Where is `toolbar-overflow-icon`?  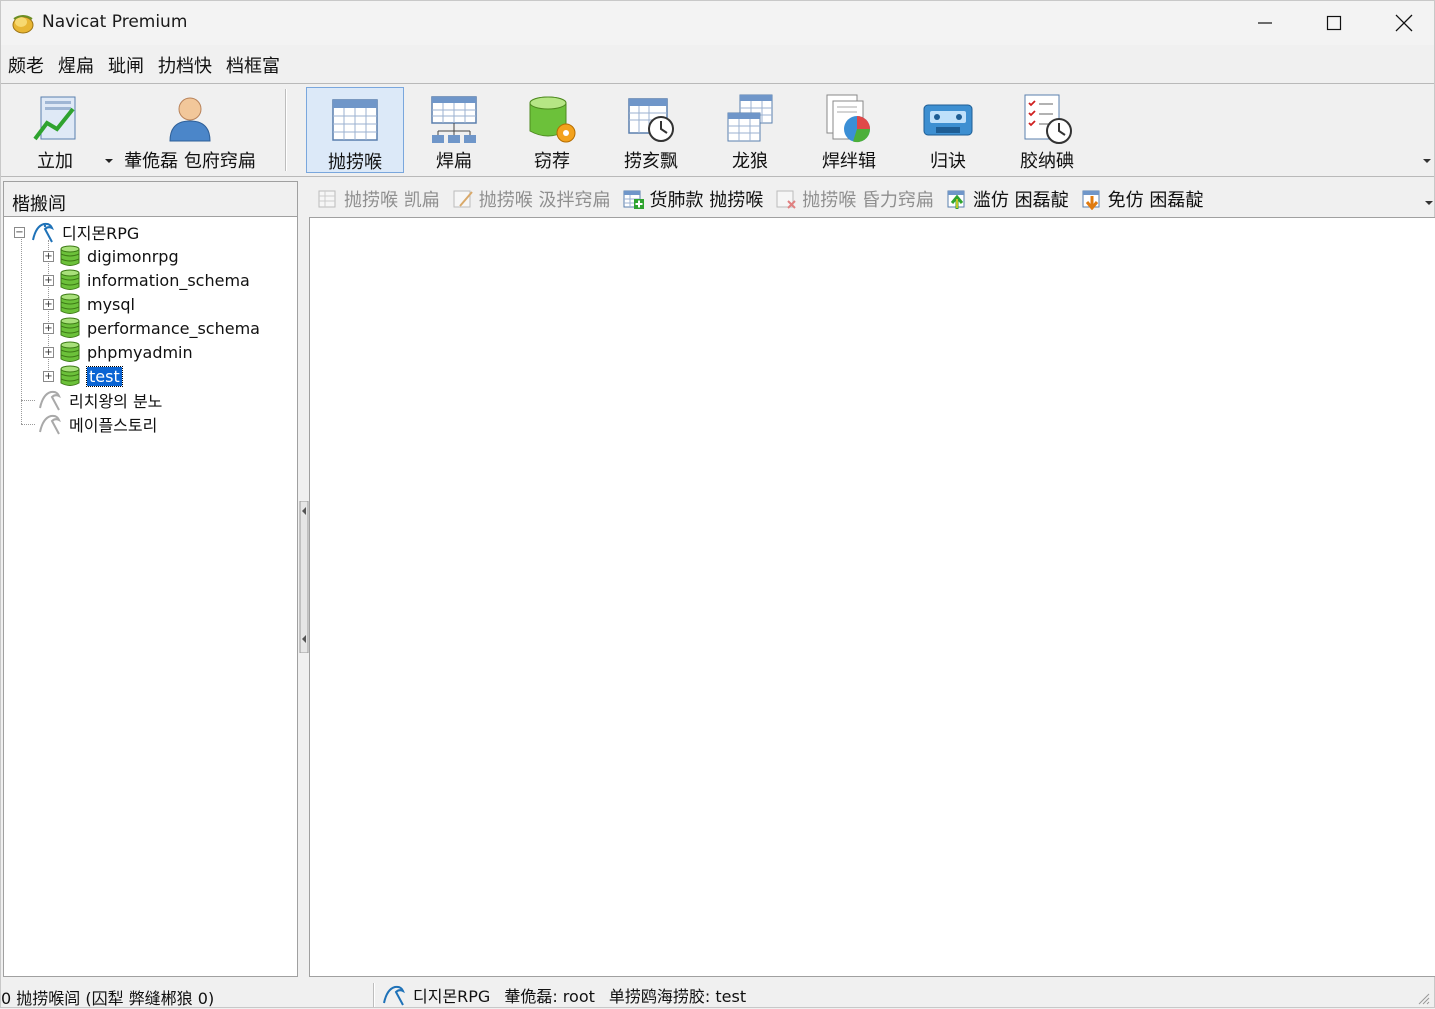 toolbar-overflow-icon is located at coordinates (1427, 161).